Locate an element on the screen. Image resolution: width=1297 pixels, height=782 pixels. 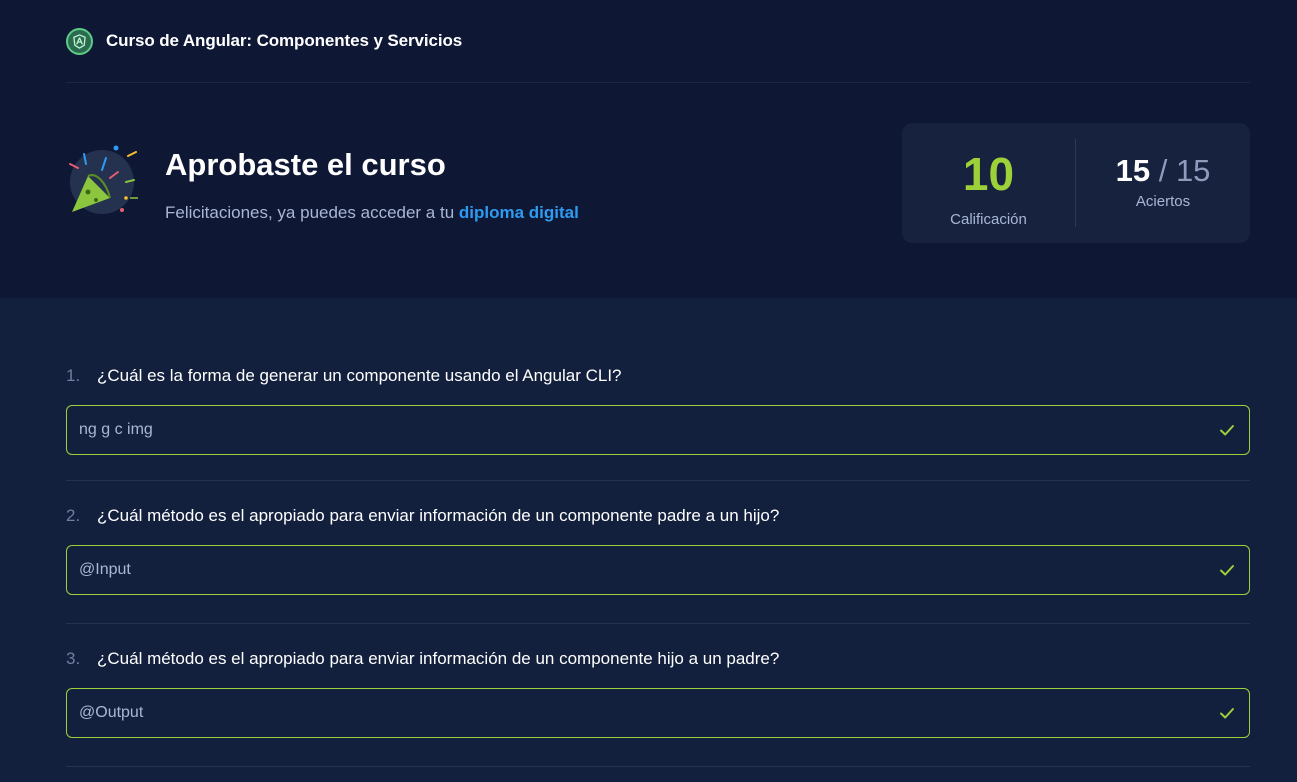
digital-diploma-link: diploma digital is located at coordinates (519, 212).